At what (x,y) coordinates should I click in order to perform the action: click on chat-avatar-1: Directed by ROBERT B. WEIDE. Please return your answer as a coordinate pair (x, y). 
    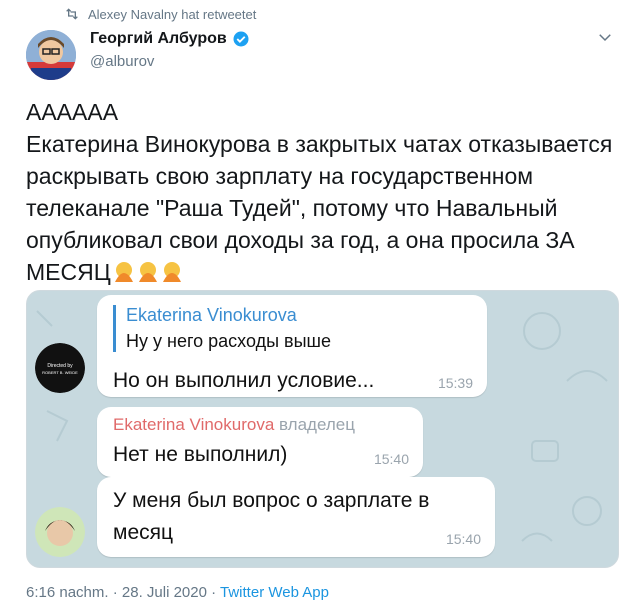
    Looking at the image, I should click on (60, 368).